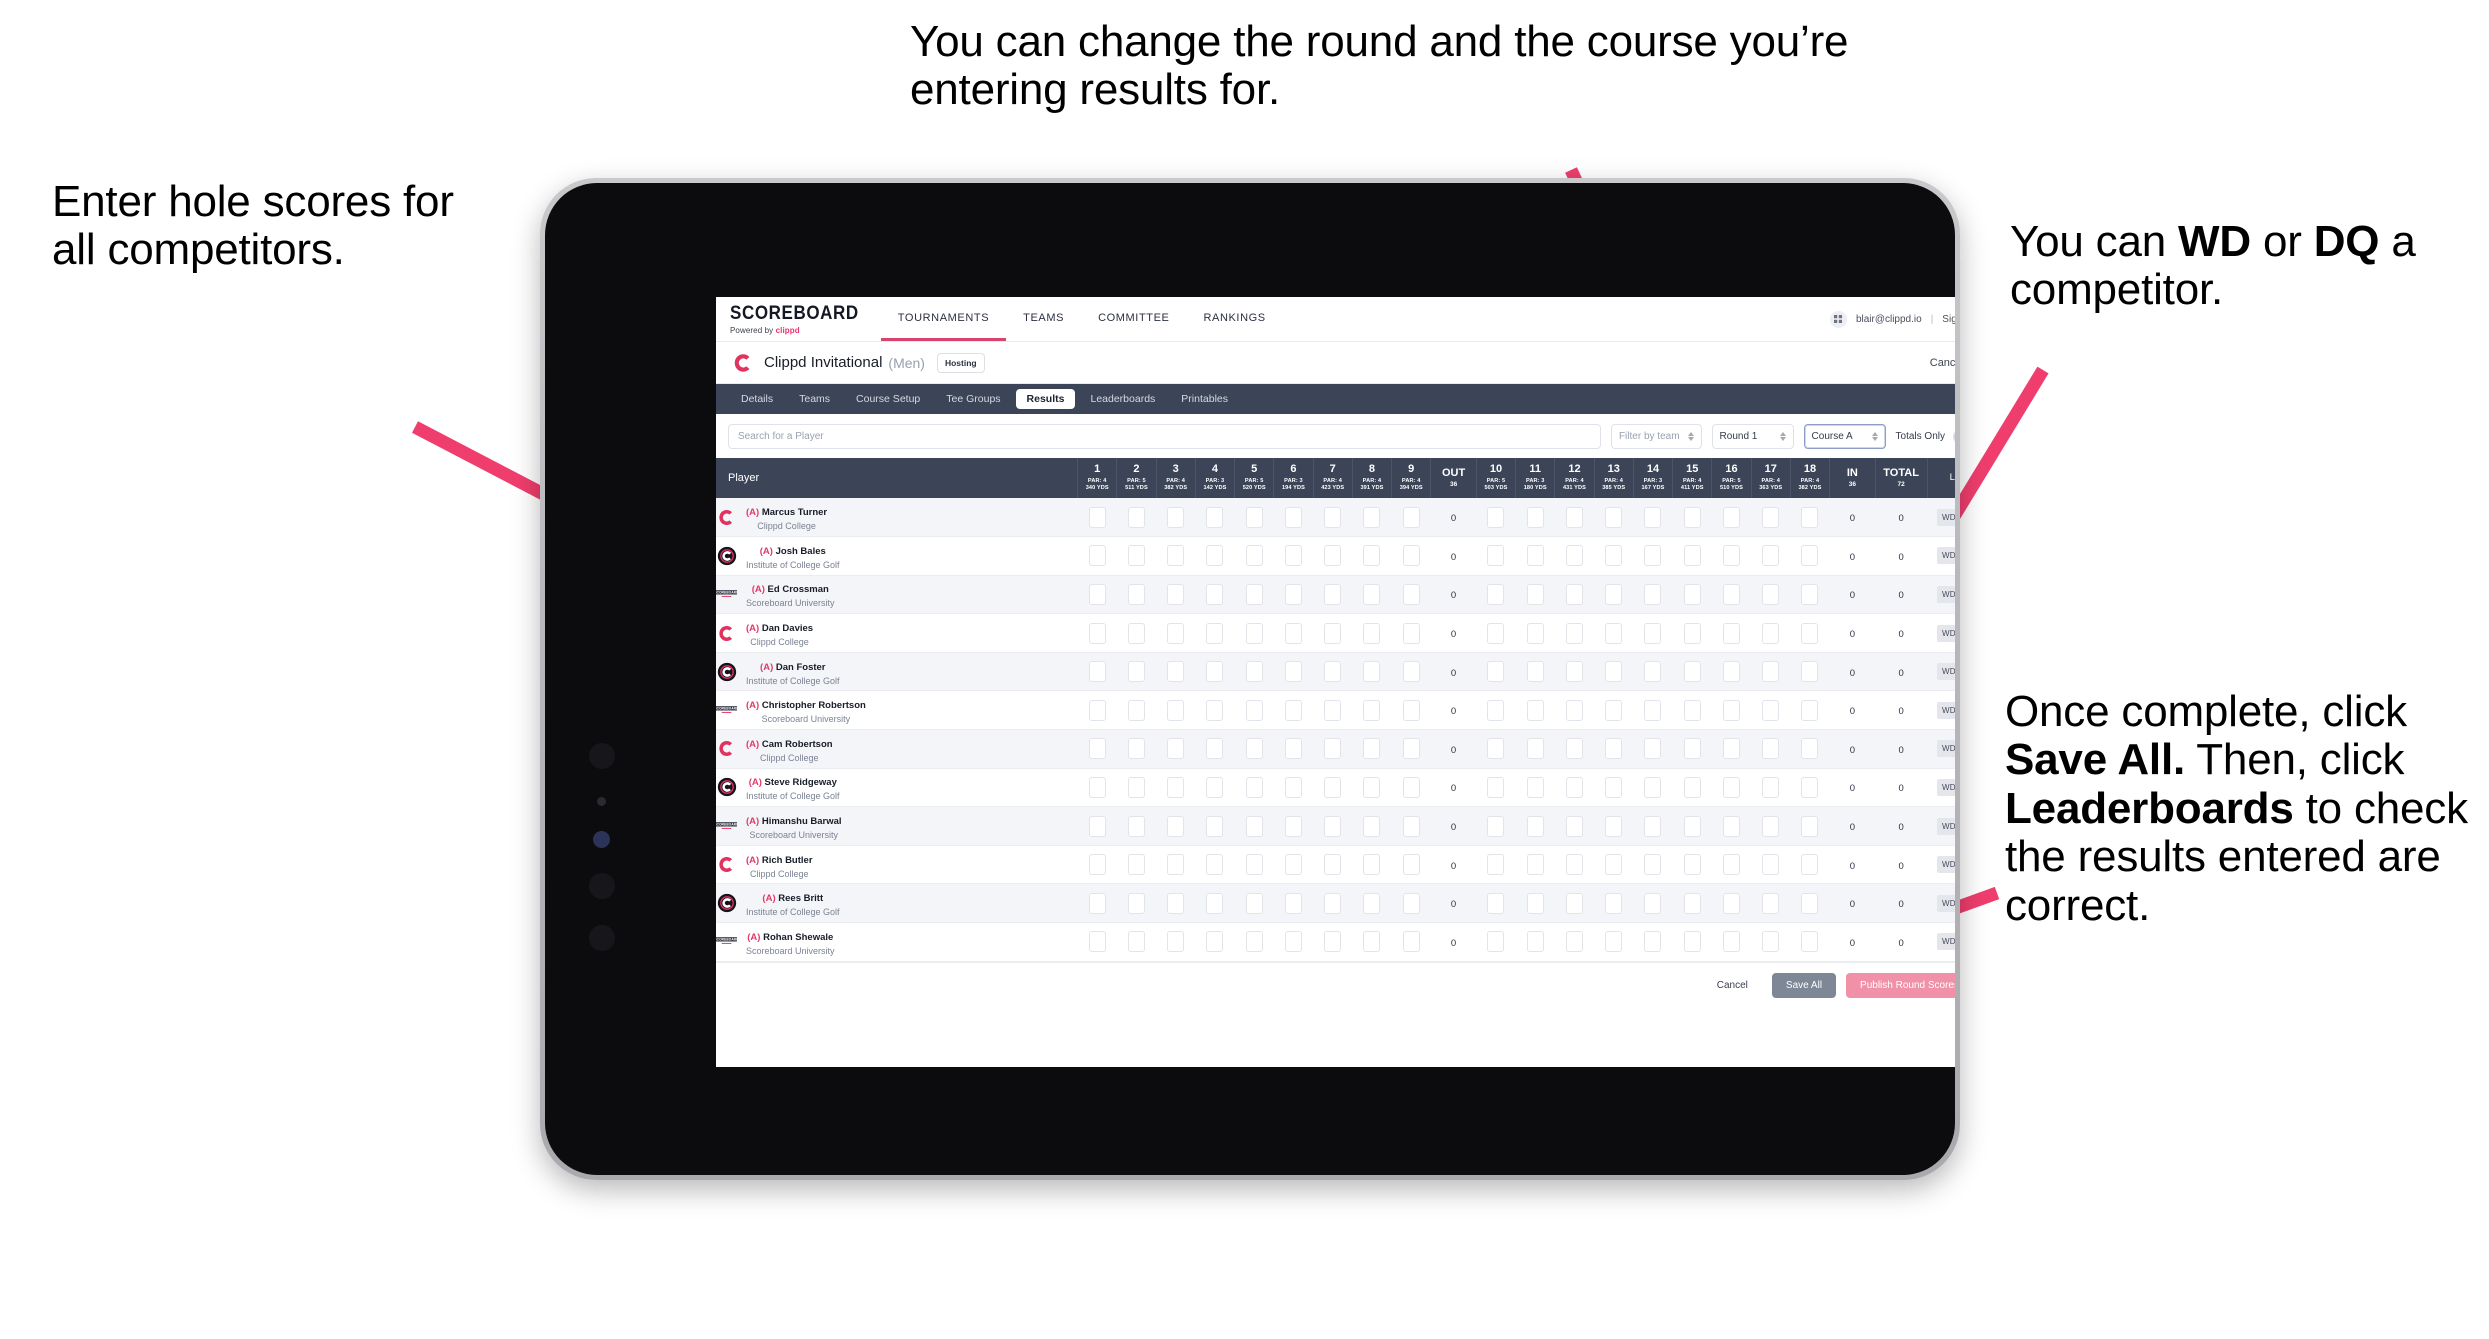  I want to click on publish-round-scores-button: Publish Round Scores, so click(1900, 985).